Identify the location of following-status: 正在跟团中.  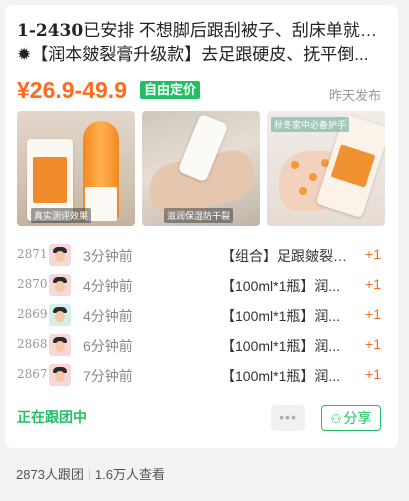
(52, 417).